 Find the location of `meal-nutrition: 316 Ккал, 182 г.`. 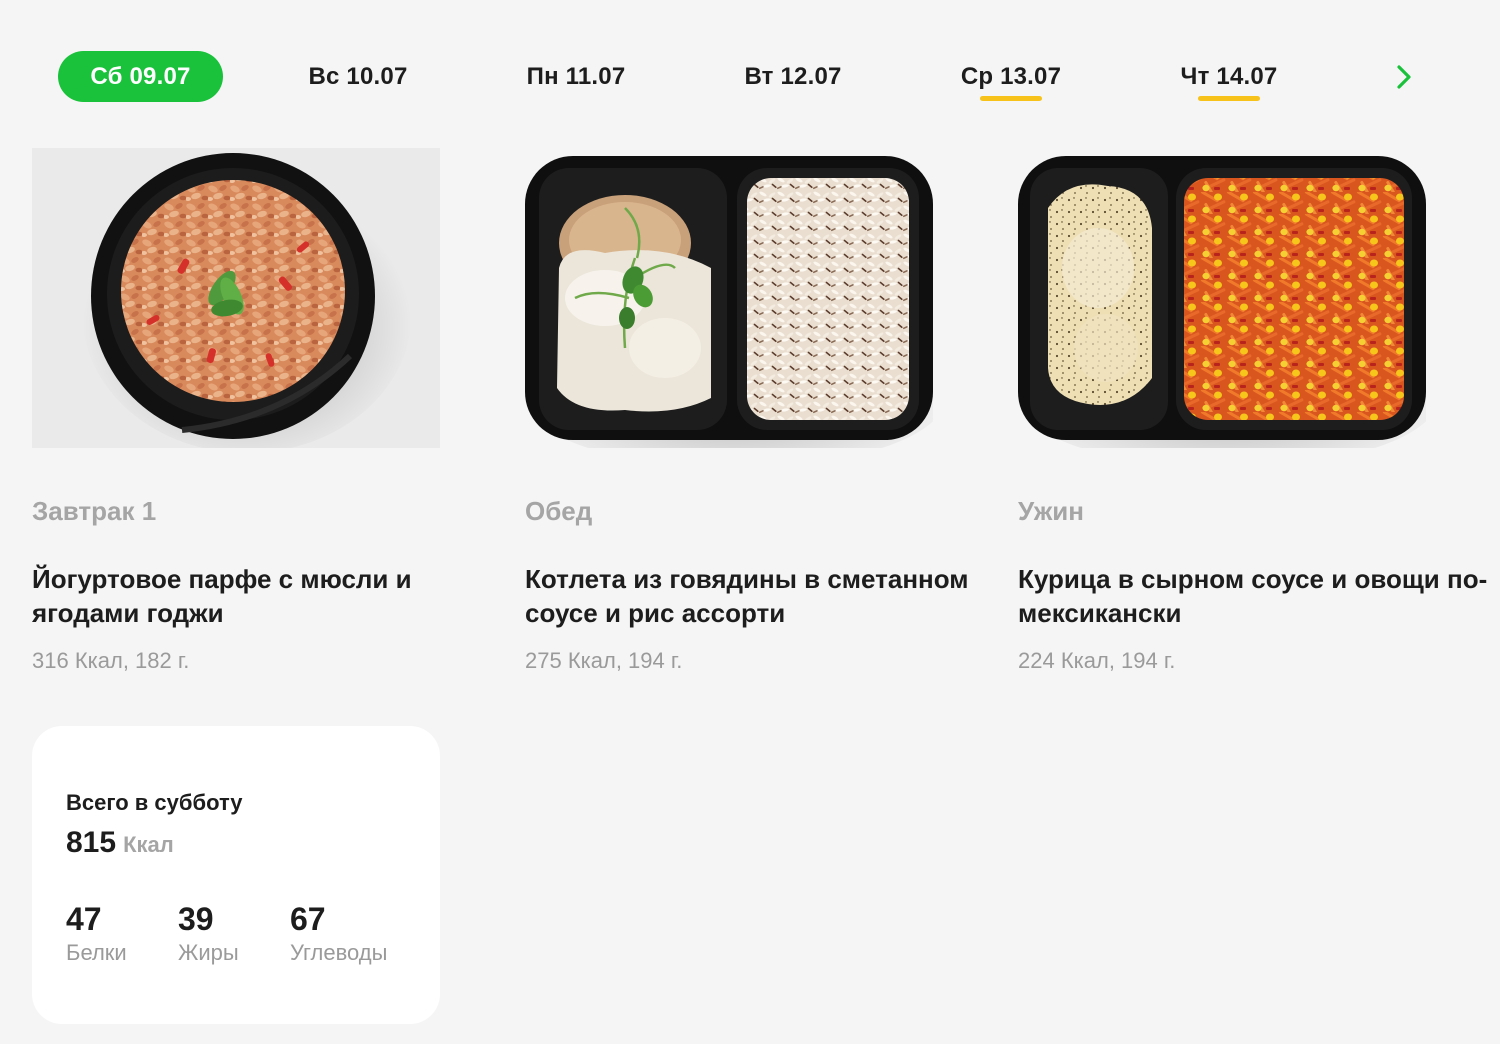

meal-nutrition: 316 Ккал, 182 г. is located at coordinates (111, 660).